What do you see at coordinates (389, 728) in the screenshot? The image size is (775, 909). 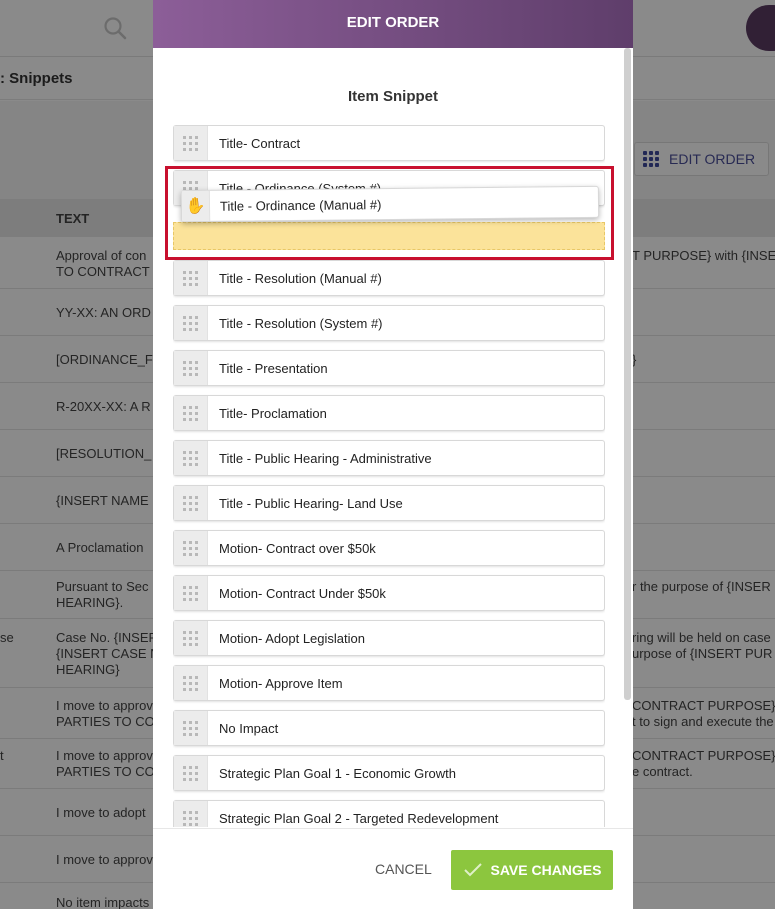 I see `snippet-item: No Impact` at bounding box center [389, 728].